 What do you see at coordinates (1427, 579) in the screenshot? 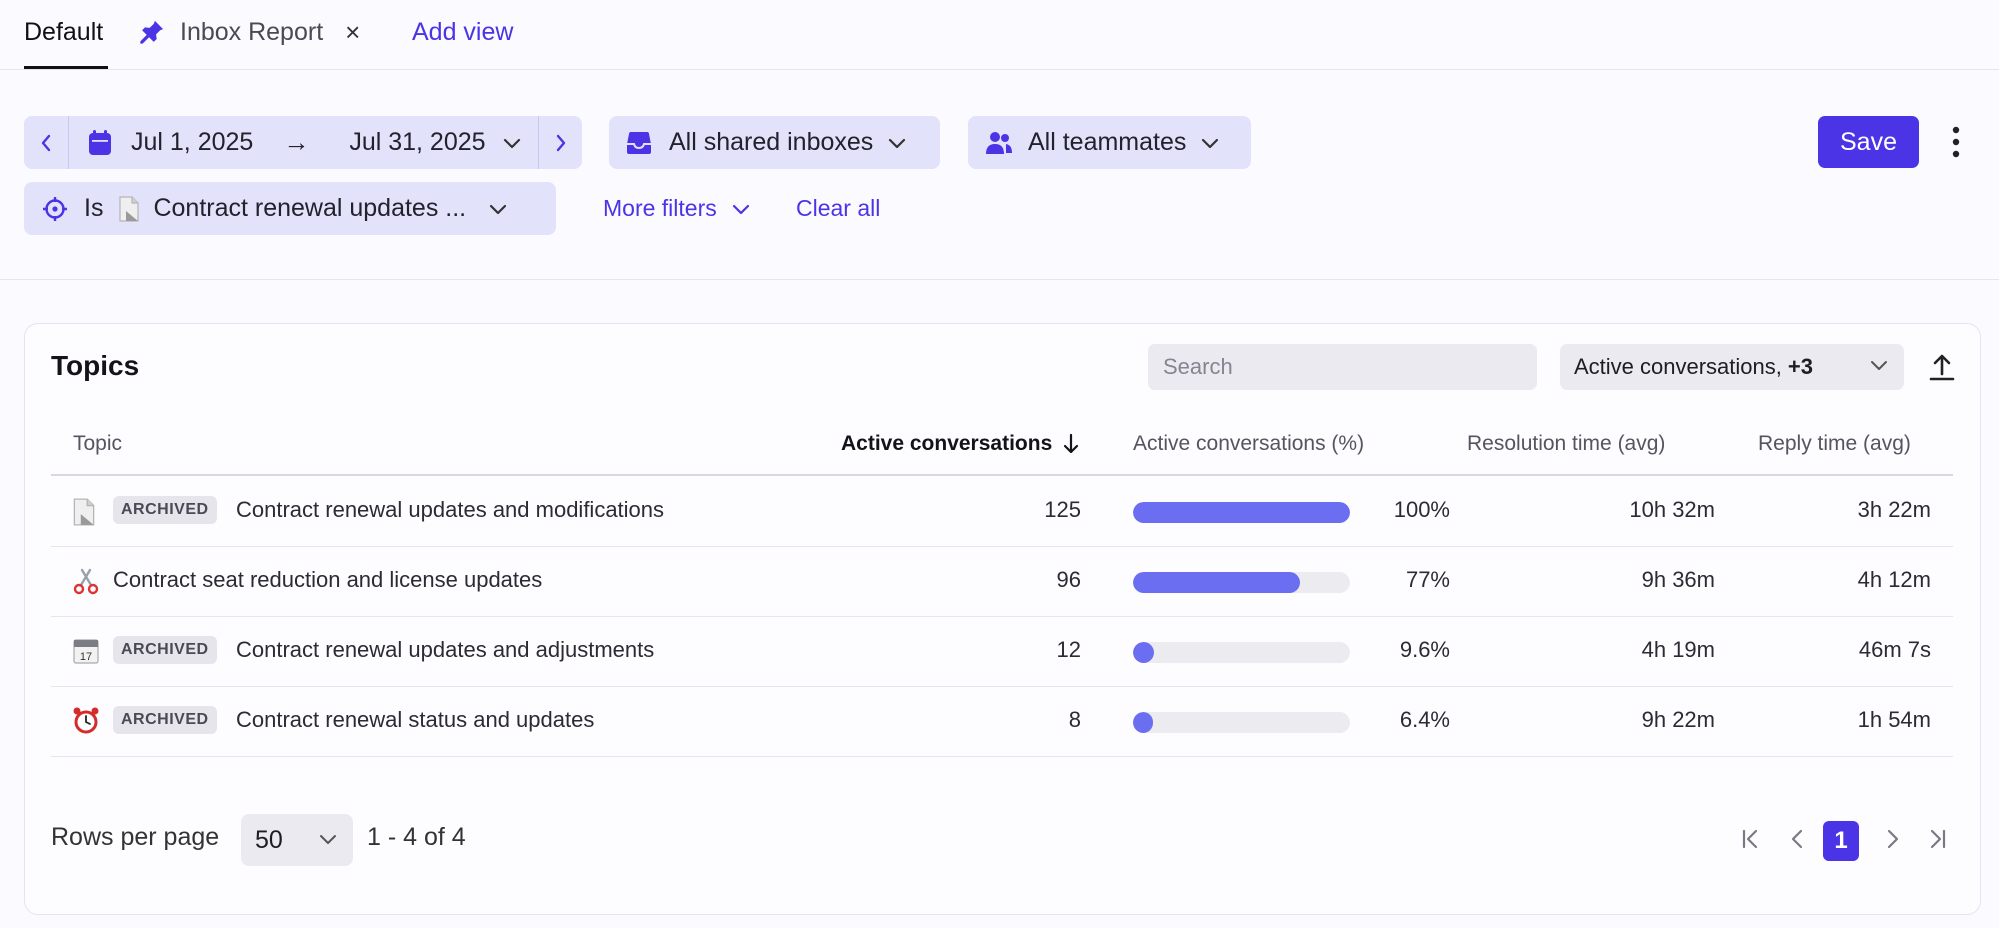
I see `active-percent: 77%` at bounding box center [1427, 579].